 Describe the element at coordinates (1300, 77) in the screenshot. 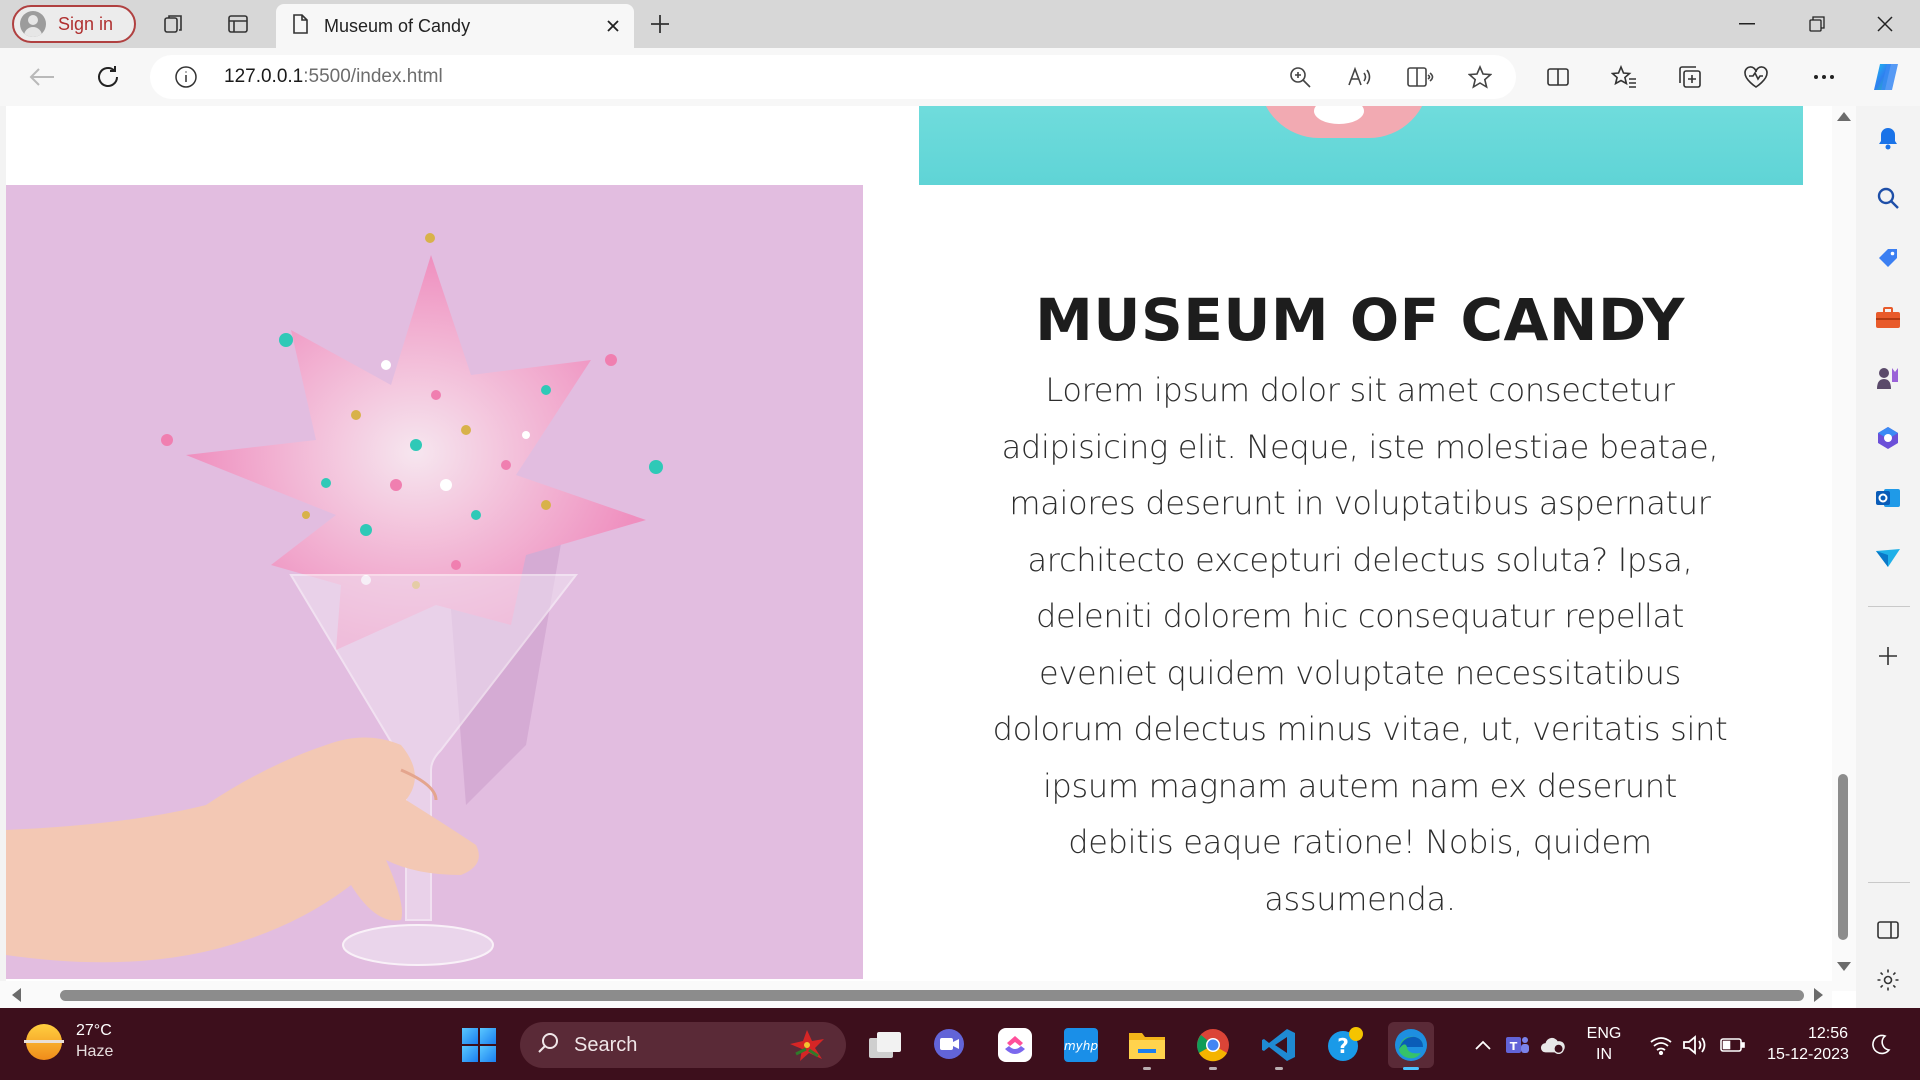

I see `zoom-icon` at that location.